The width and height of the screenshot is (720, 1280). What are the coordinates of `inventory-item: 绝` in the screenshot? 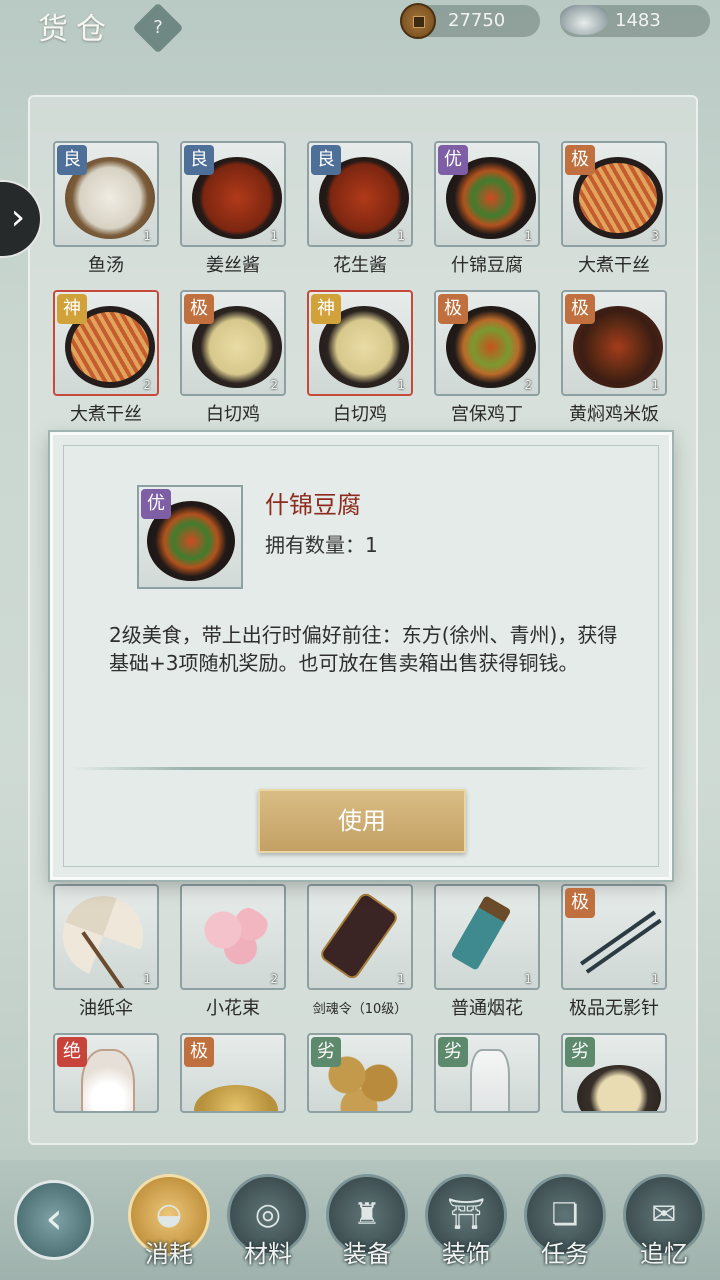 It's located at (106, 1073).